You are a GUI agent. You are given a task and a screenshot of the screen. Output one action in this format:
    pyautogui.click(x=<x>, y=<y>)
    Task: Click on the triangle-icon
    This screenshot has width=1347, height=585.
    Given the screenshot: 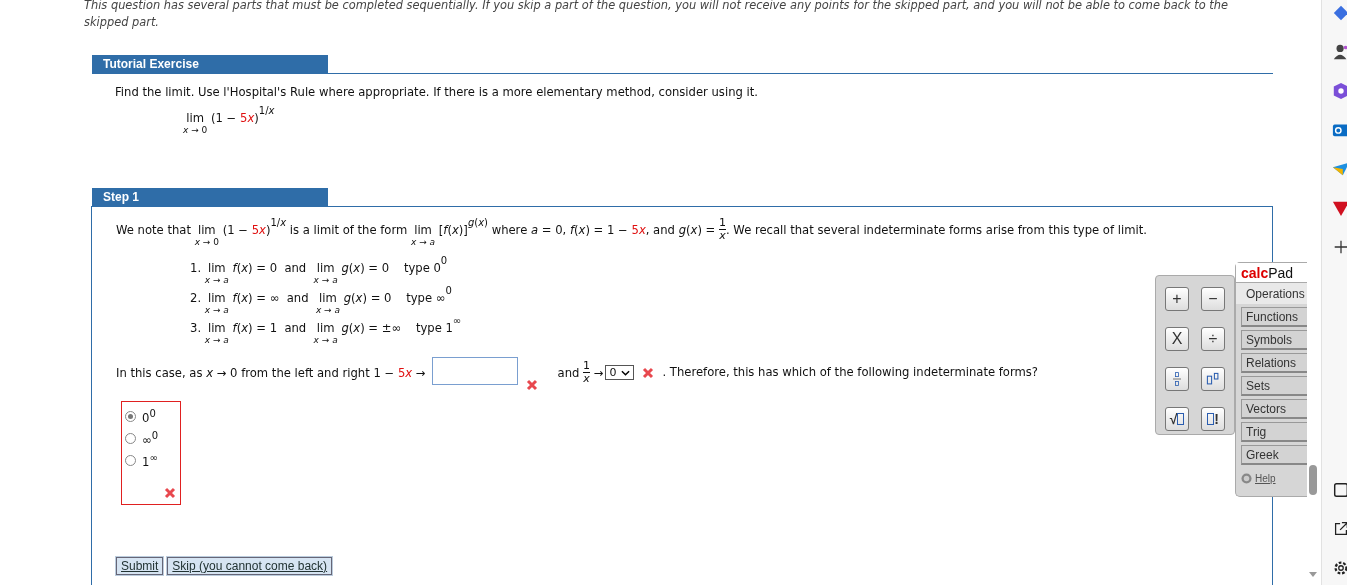 What is the action you would take?
    pyautogui.click(x=1339, y=208)
    